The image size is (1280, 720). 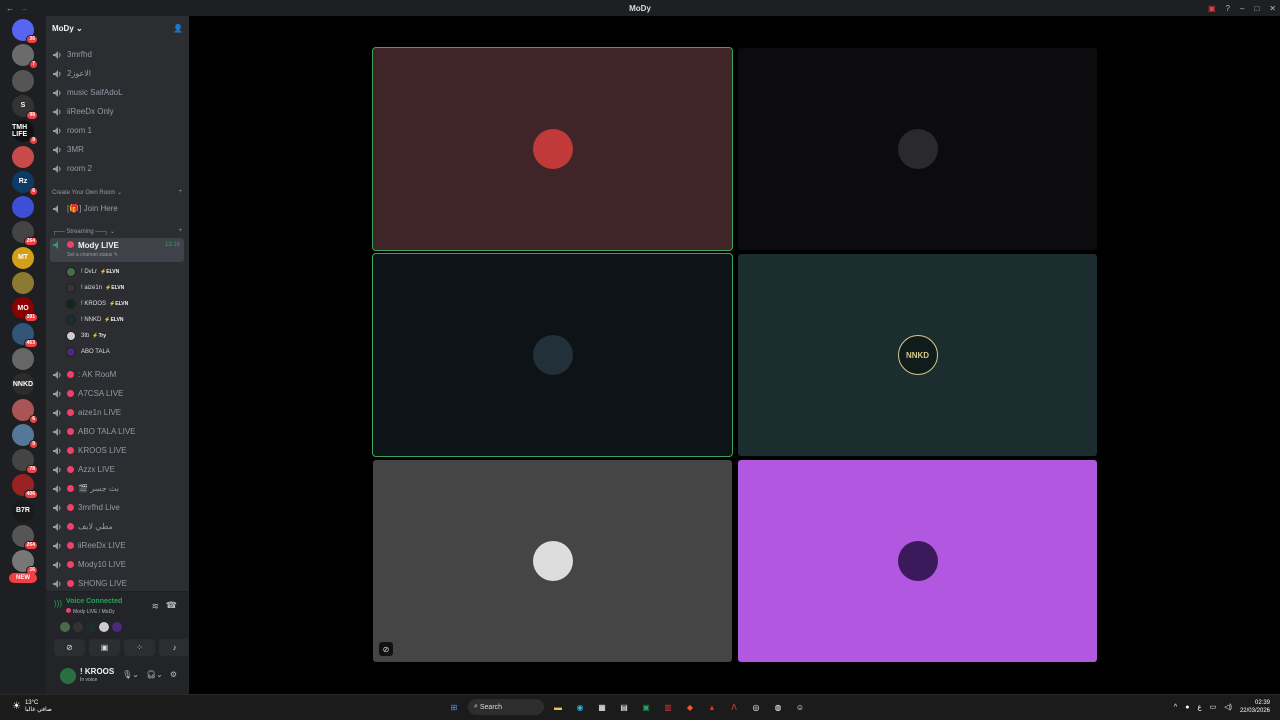 What do you see at coordinates (174, 647) in the screenshot?
I see `soundboard-button: ♪` at bounding box center [174, 647].